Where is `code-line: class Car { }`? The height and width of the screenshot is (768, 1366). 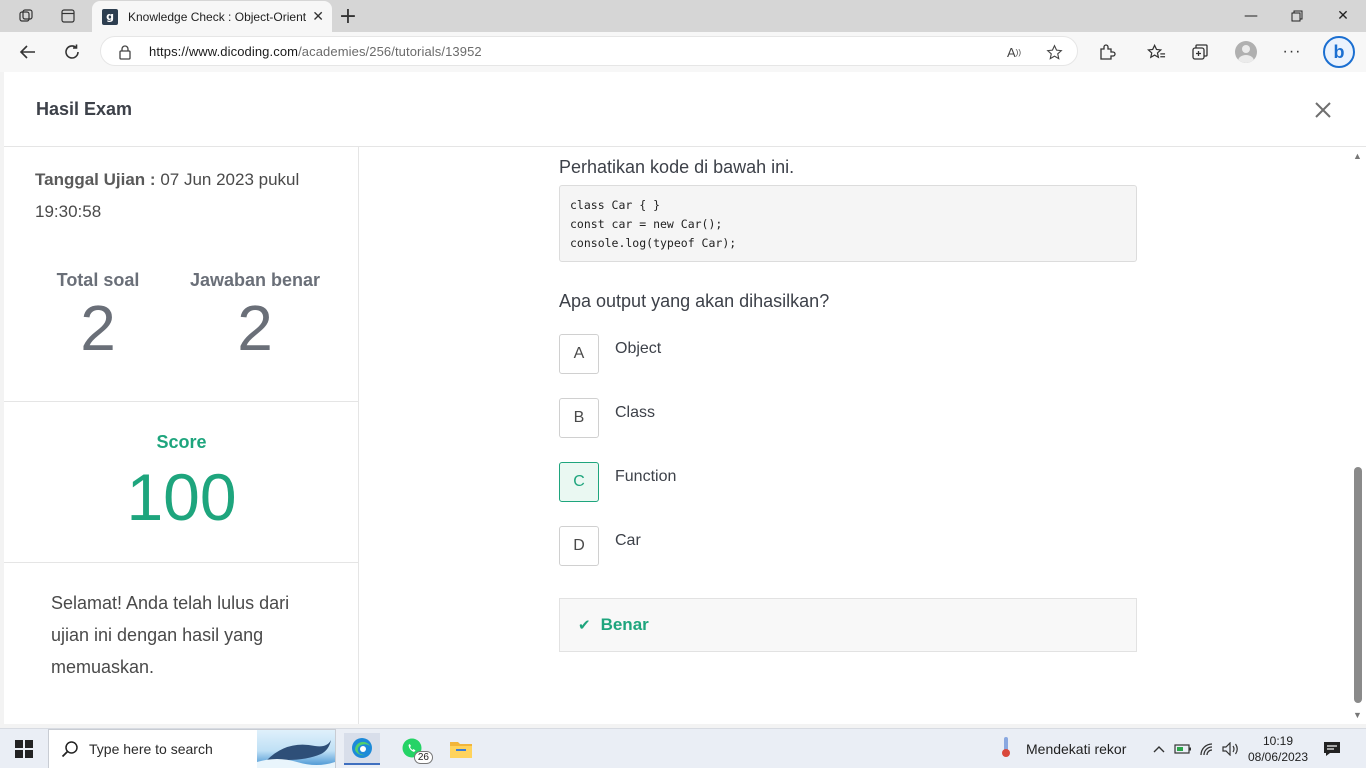
code-line: class Car { } is located at coordinates (615, 205).